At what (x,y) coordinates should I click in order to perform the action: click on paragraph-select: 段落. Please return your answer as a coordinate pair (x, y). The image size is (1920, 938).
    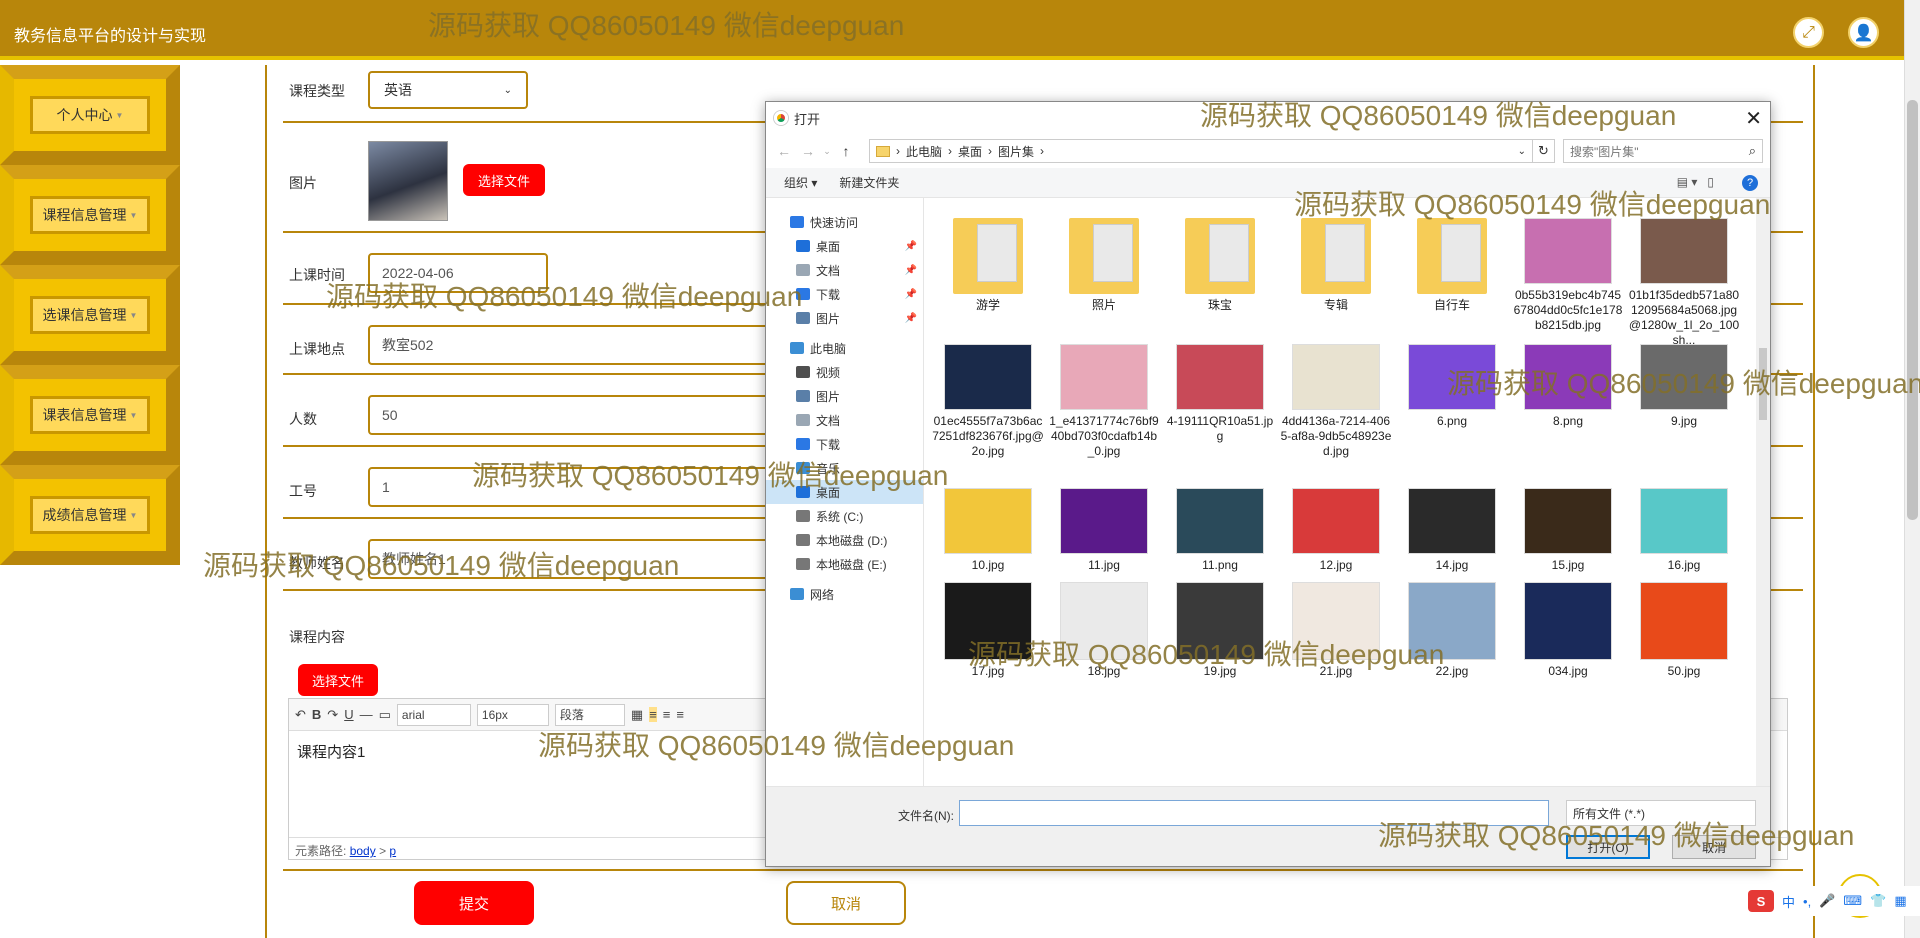
    Looking at the image, I should click on (589, 714).